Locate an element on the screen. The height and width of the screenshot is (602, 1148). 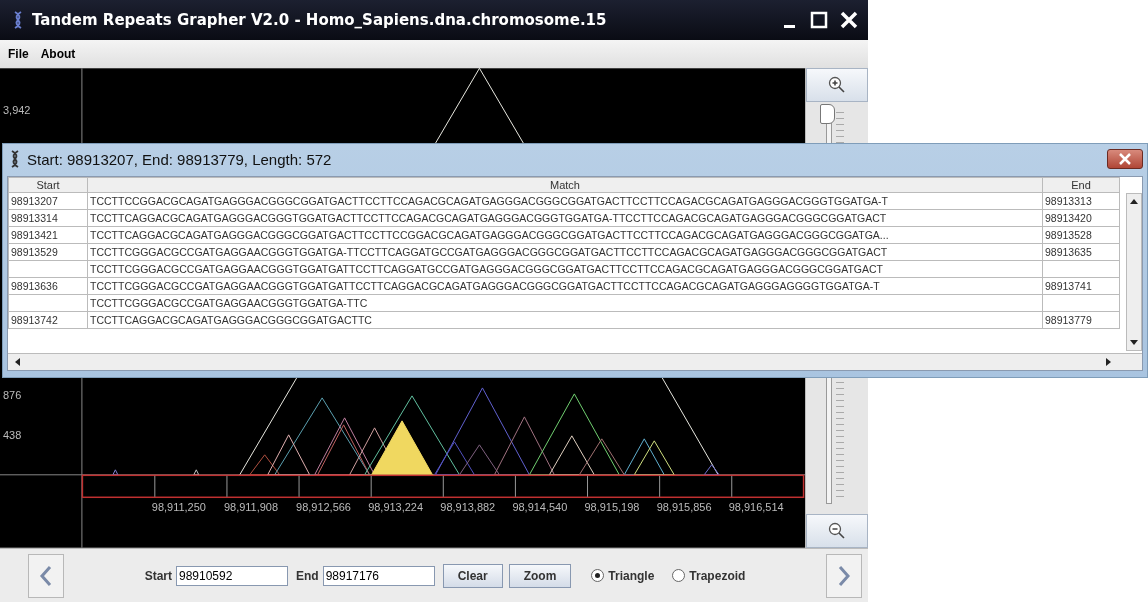
table-cell: TCCTTCGGGACGCCGATGAGGAACGGGTGGATGA-TTC is located at coordinates (229, 303).